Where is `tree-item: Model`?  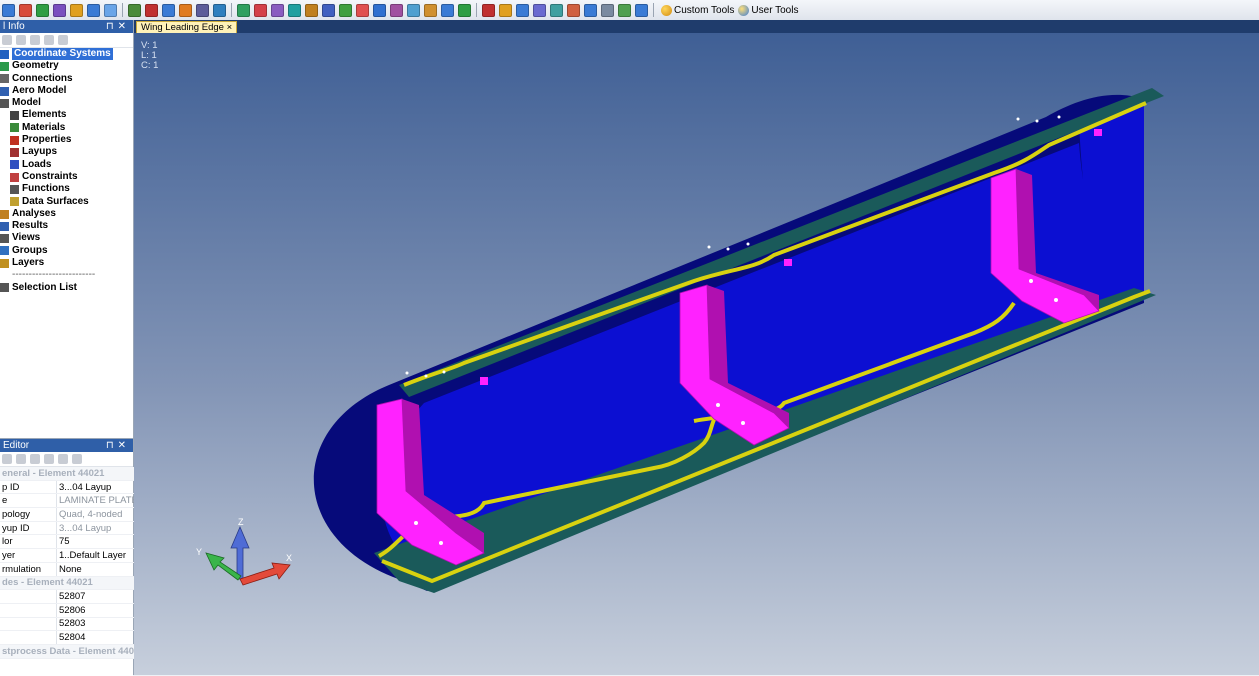
tree-item: Model is located at coordinates (66, 103).